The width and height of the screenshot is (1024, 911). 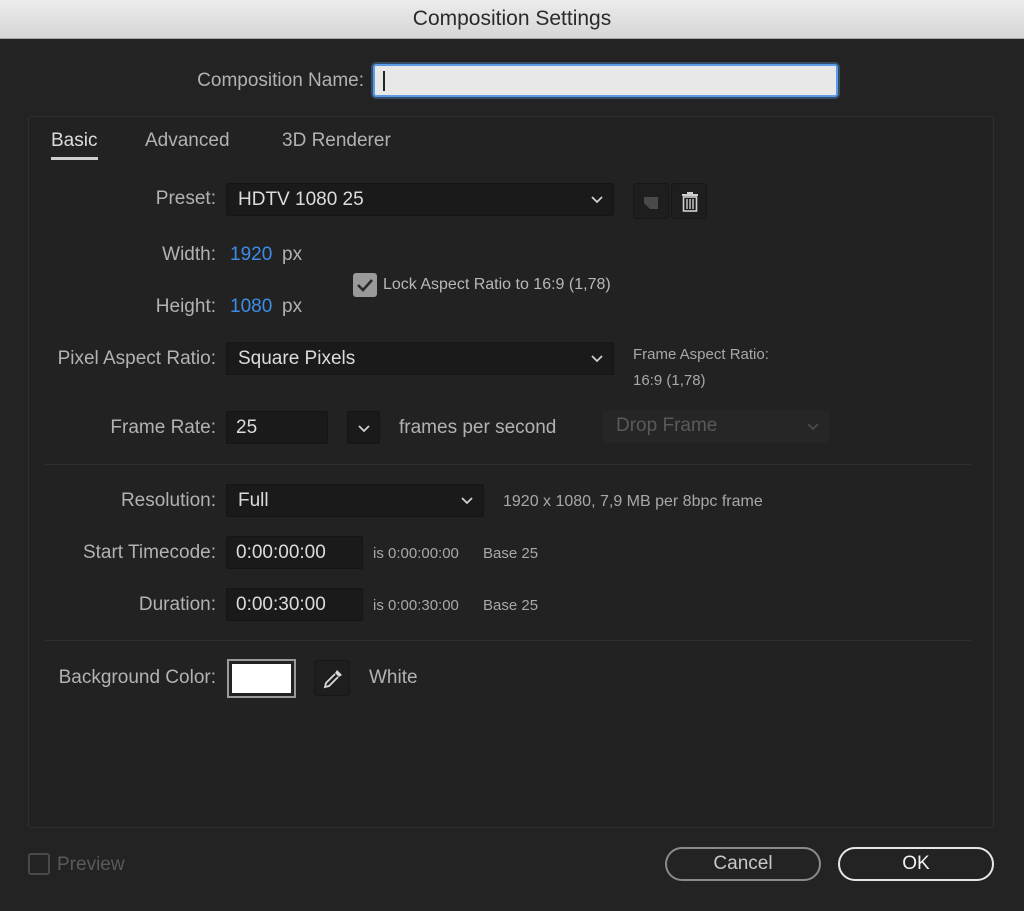 What do you see at coordinates (251, 255) in the screenshot?
I see `width-value: 1920` at bounding box center [251, 255].